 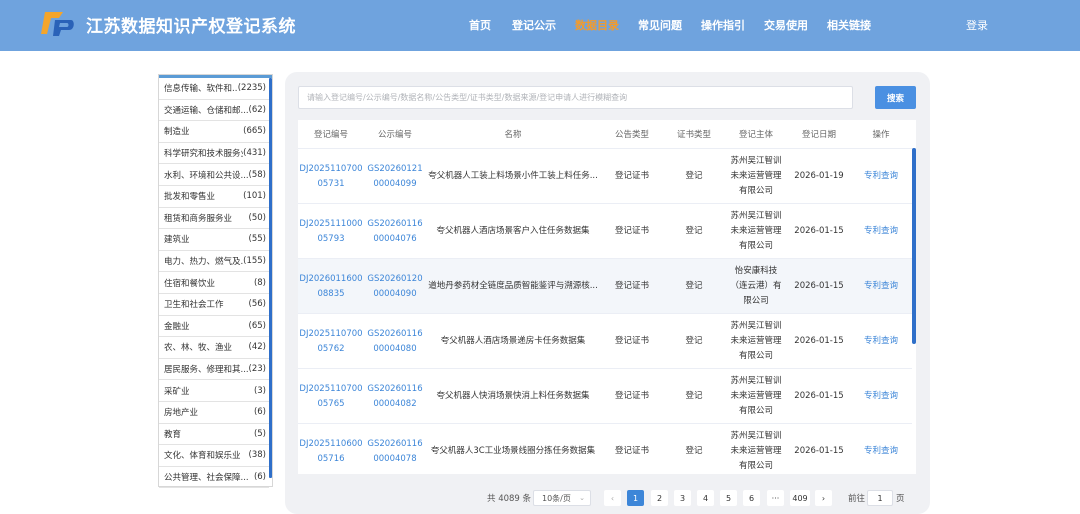 What do you see at coordinates (751, 498) in the screenshot?
I see `page-number-button: 6` at bounding box center [751, 498].